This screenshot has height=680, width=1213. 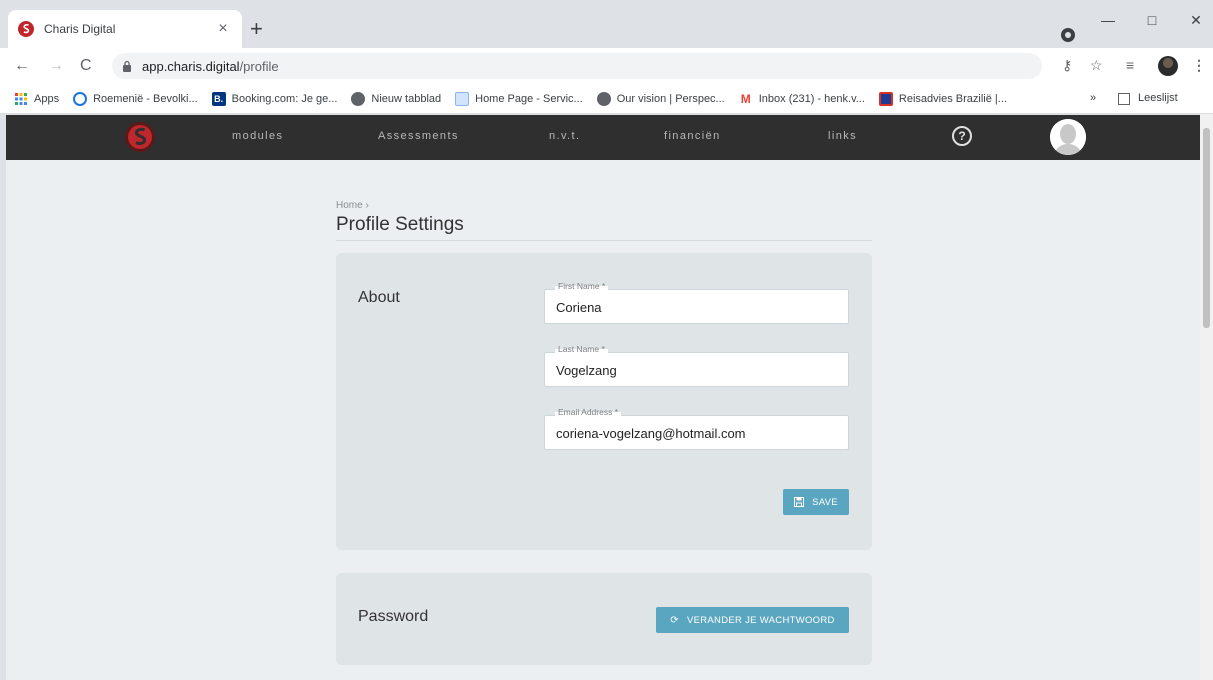 What do you see at coordinates (400, 224) in the screenshot?
I see `page-title: Profile Settings` at bounding box center [400, 224].